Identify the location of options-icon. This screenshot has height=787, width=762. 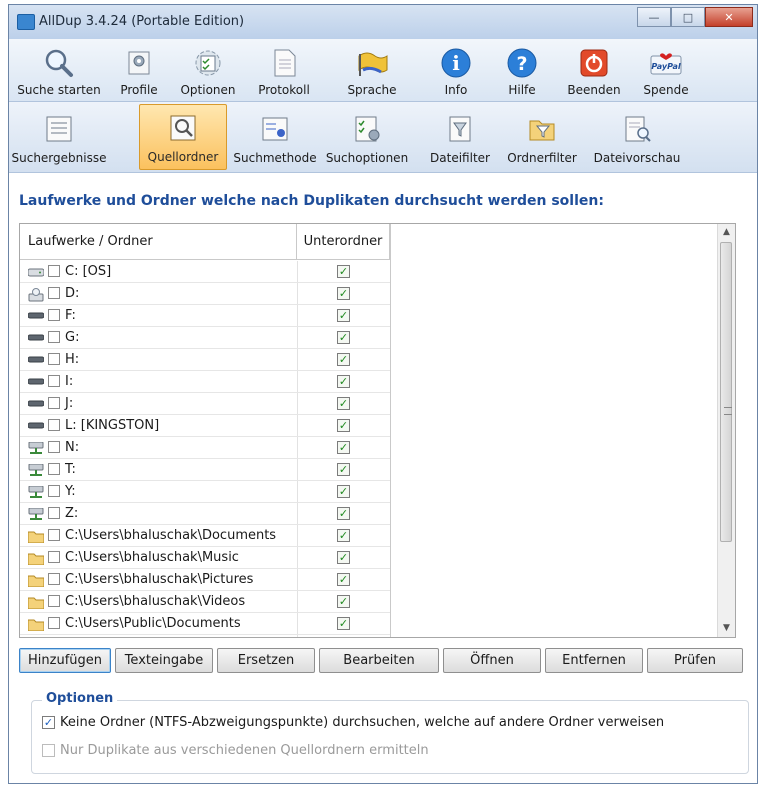
(208, 63).